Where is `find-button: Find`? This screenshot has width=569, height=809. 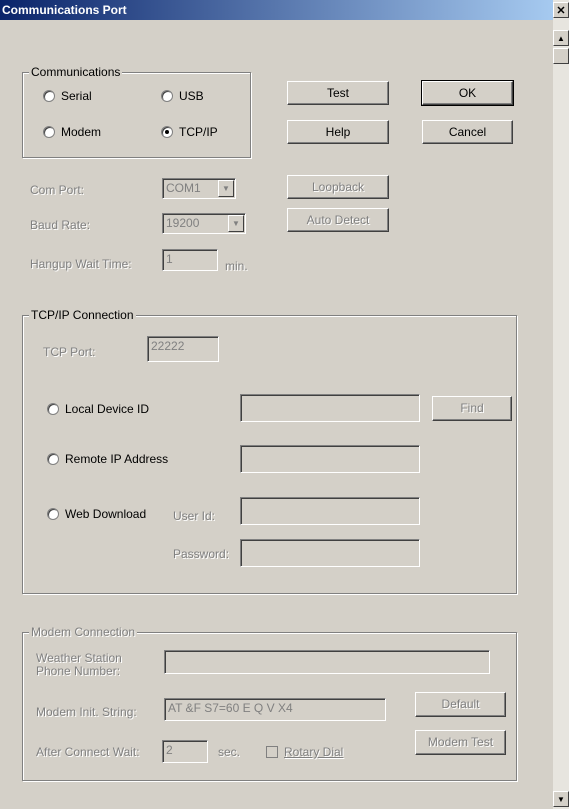 find-button: Find is located at coordinates (472, 408).